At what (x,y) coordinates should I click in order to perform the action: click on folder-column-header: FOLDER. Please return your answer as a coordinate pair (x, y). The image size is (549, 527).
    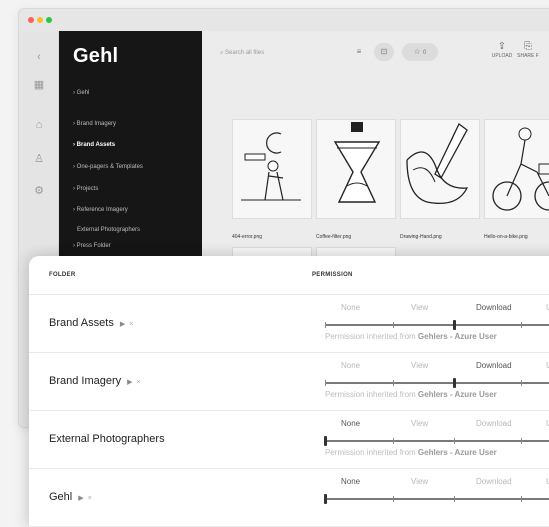
    Looking at the image, I should click on (62, 275).